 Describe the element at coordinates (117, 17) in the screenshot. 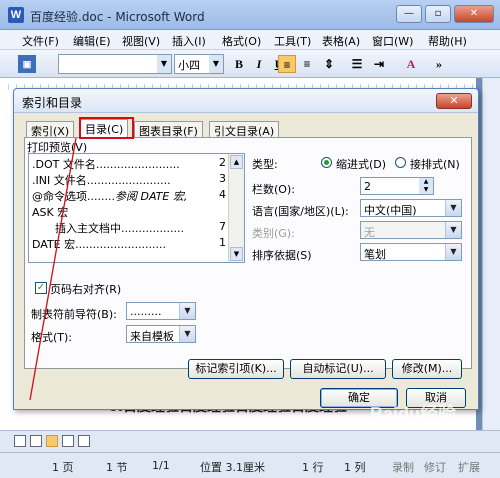

I see `window-title: 百度经验.doc - Microsoft Word` at that location.